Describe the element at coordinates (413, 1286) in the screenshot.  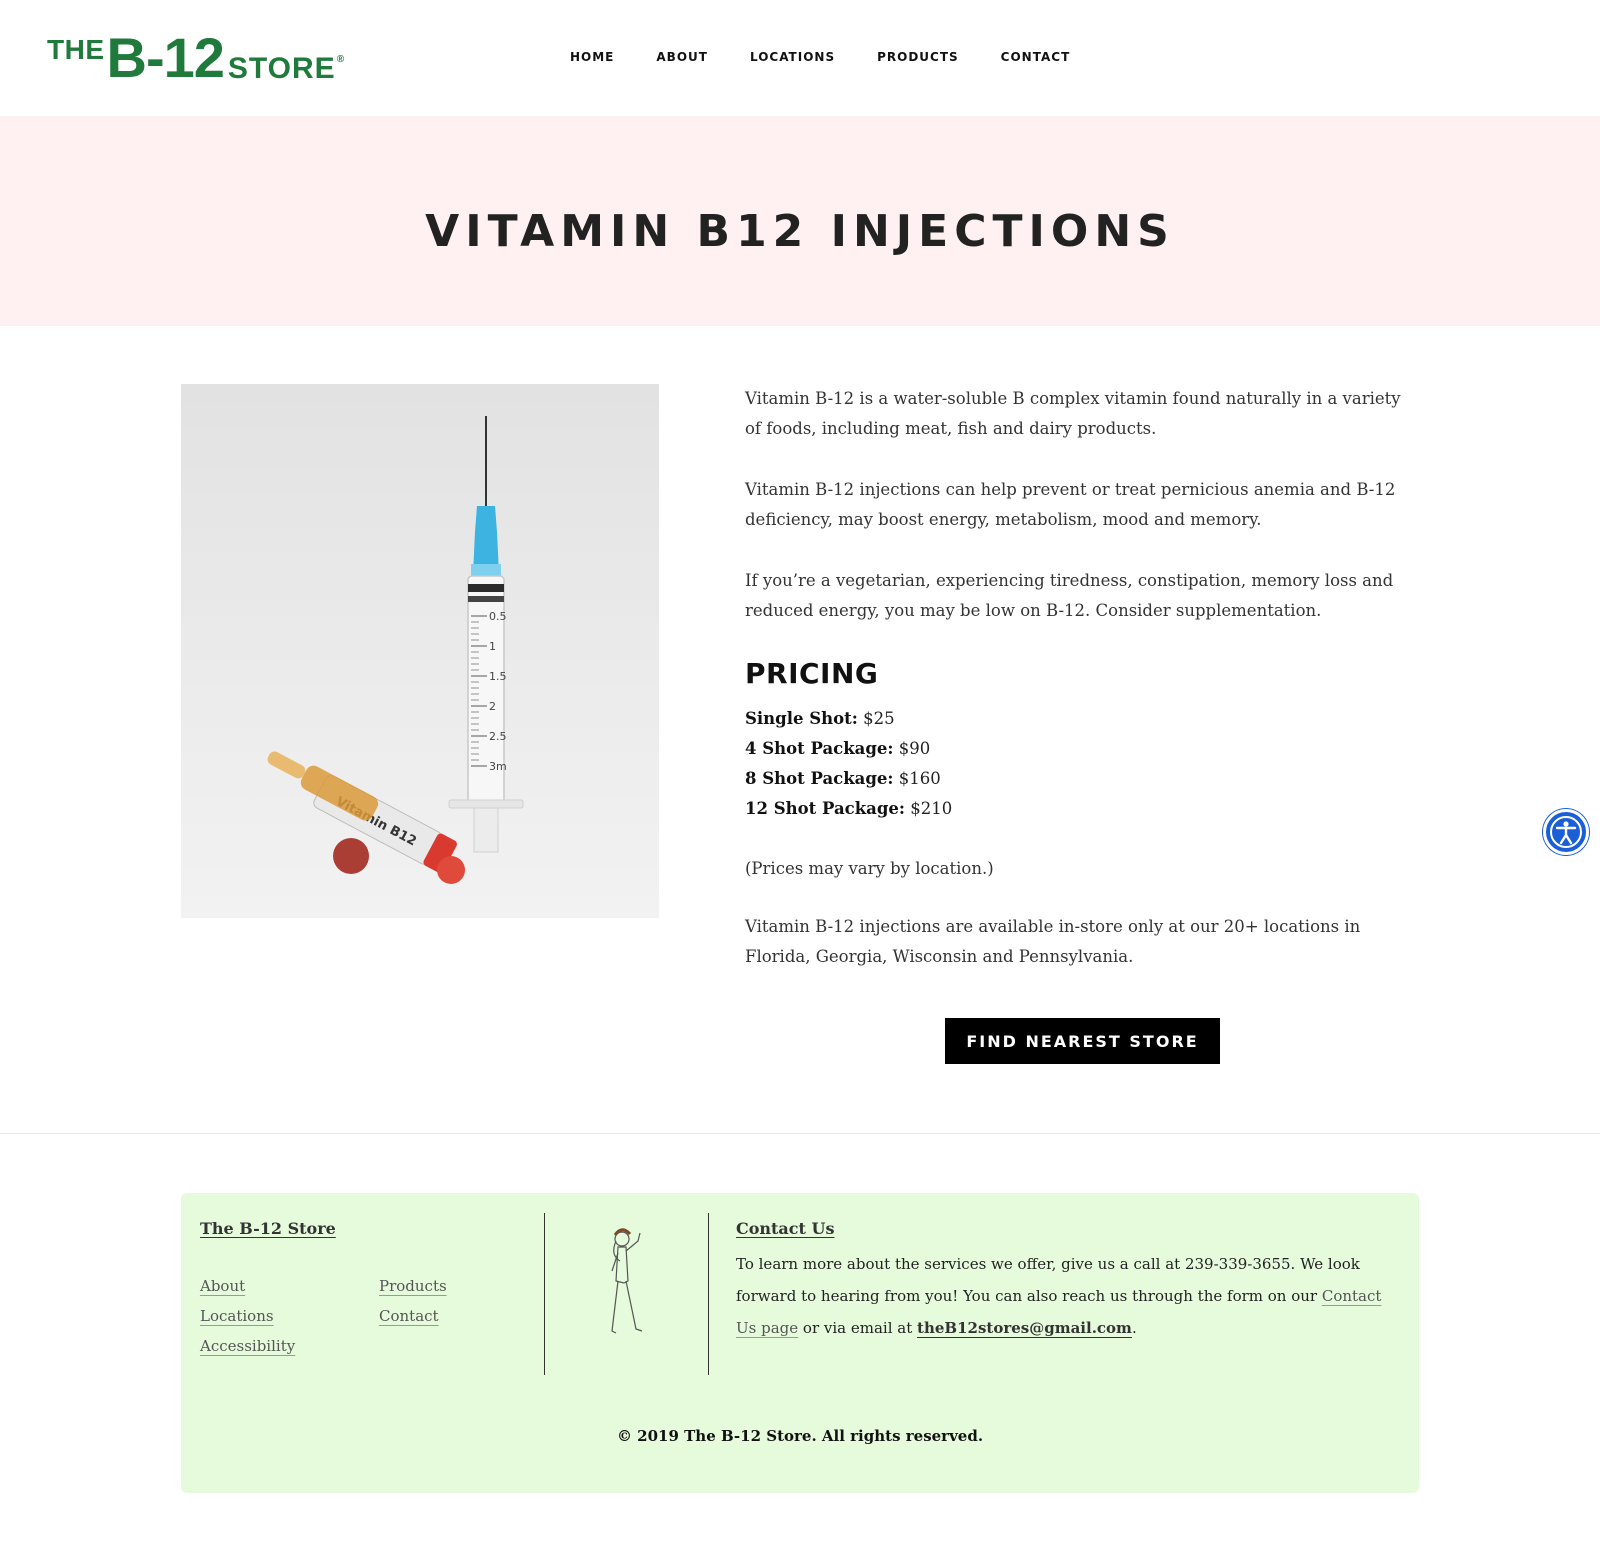
I see `footer-link-products: Products` at that location.